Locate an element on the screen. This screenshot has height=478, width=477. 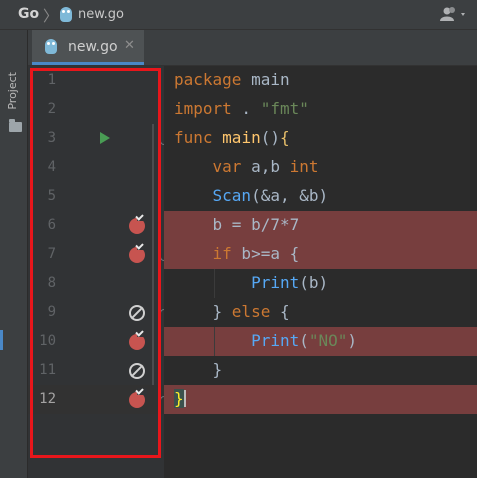
code-token: (b) is located at coordinates (314, 282).